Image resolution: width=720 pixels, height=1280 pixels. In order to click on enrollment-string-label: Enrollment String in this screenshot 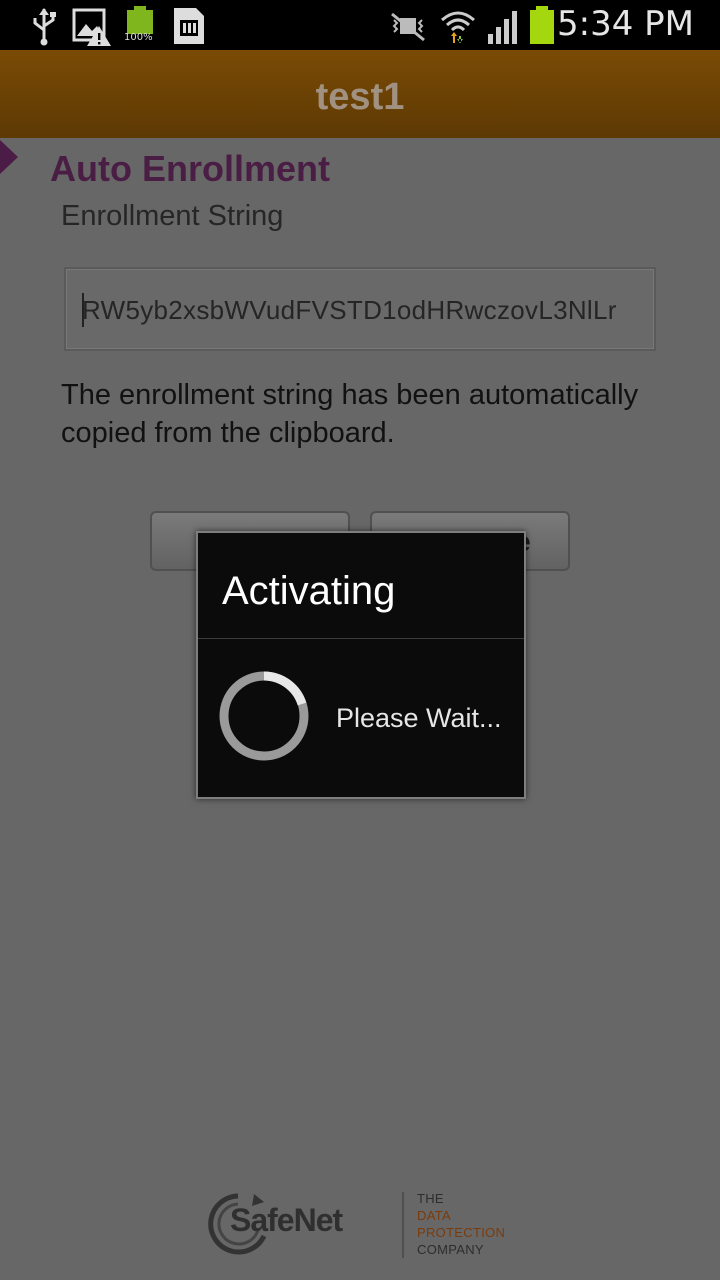, I will do `click(172, 216)`.